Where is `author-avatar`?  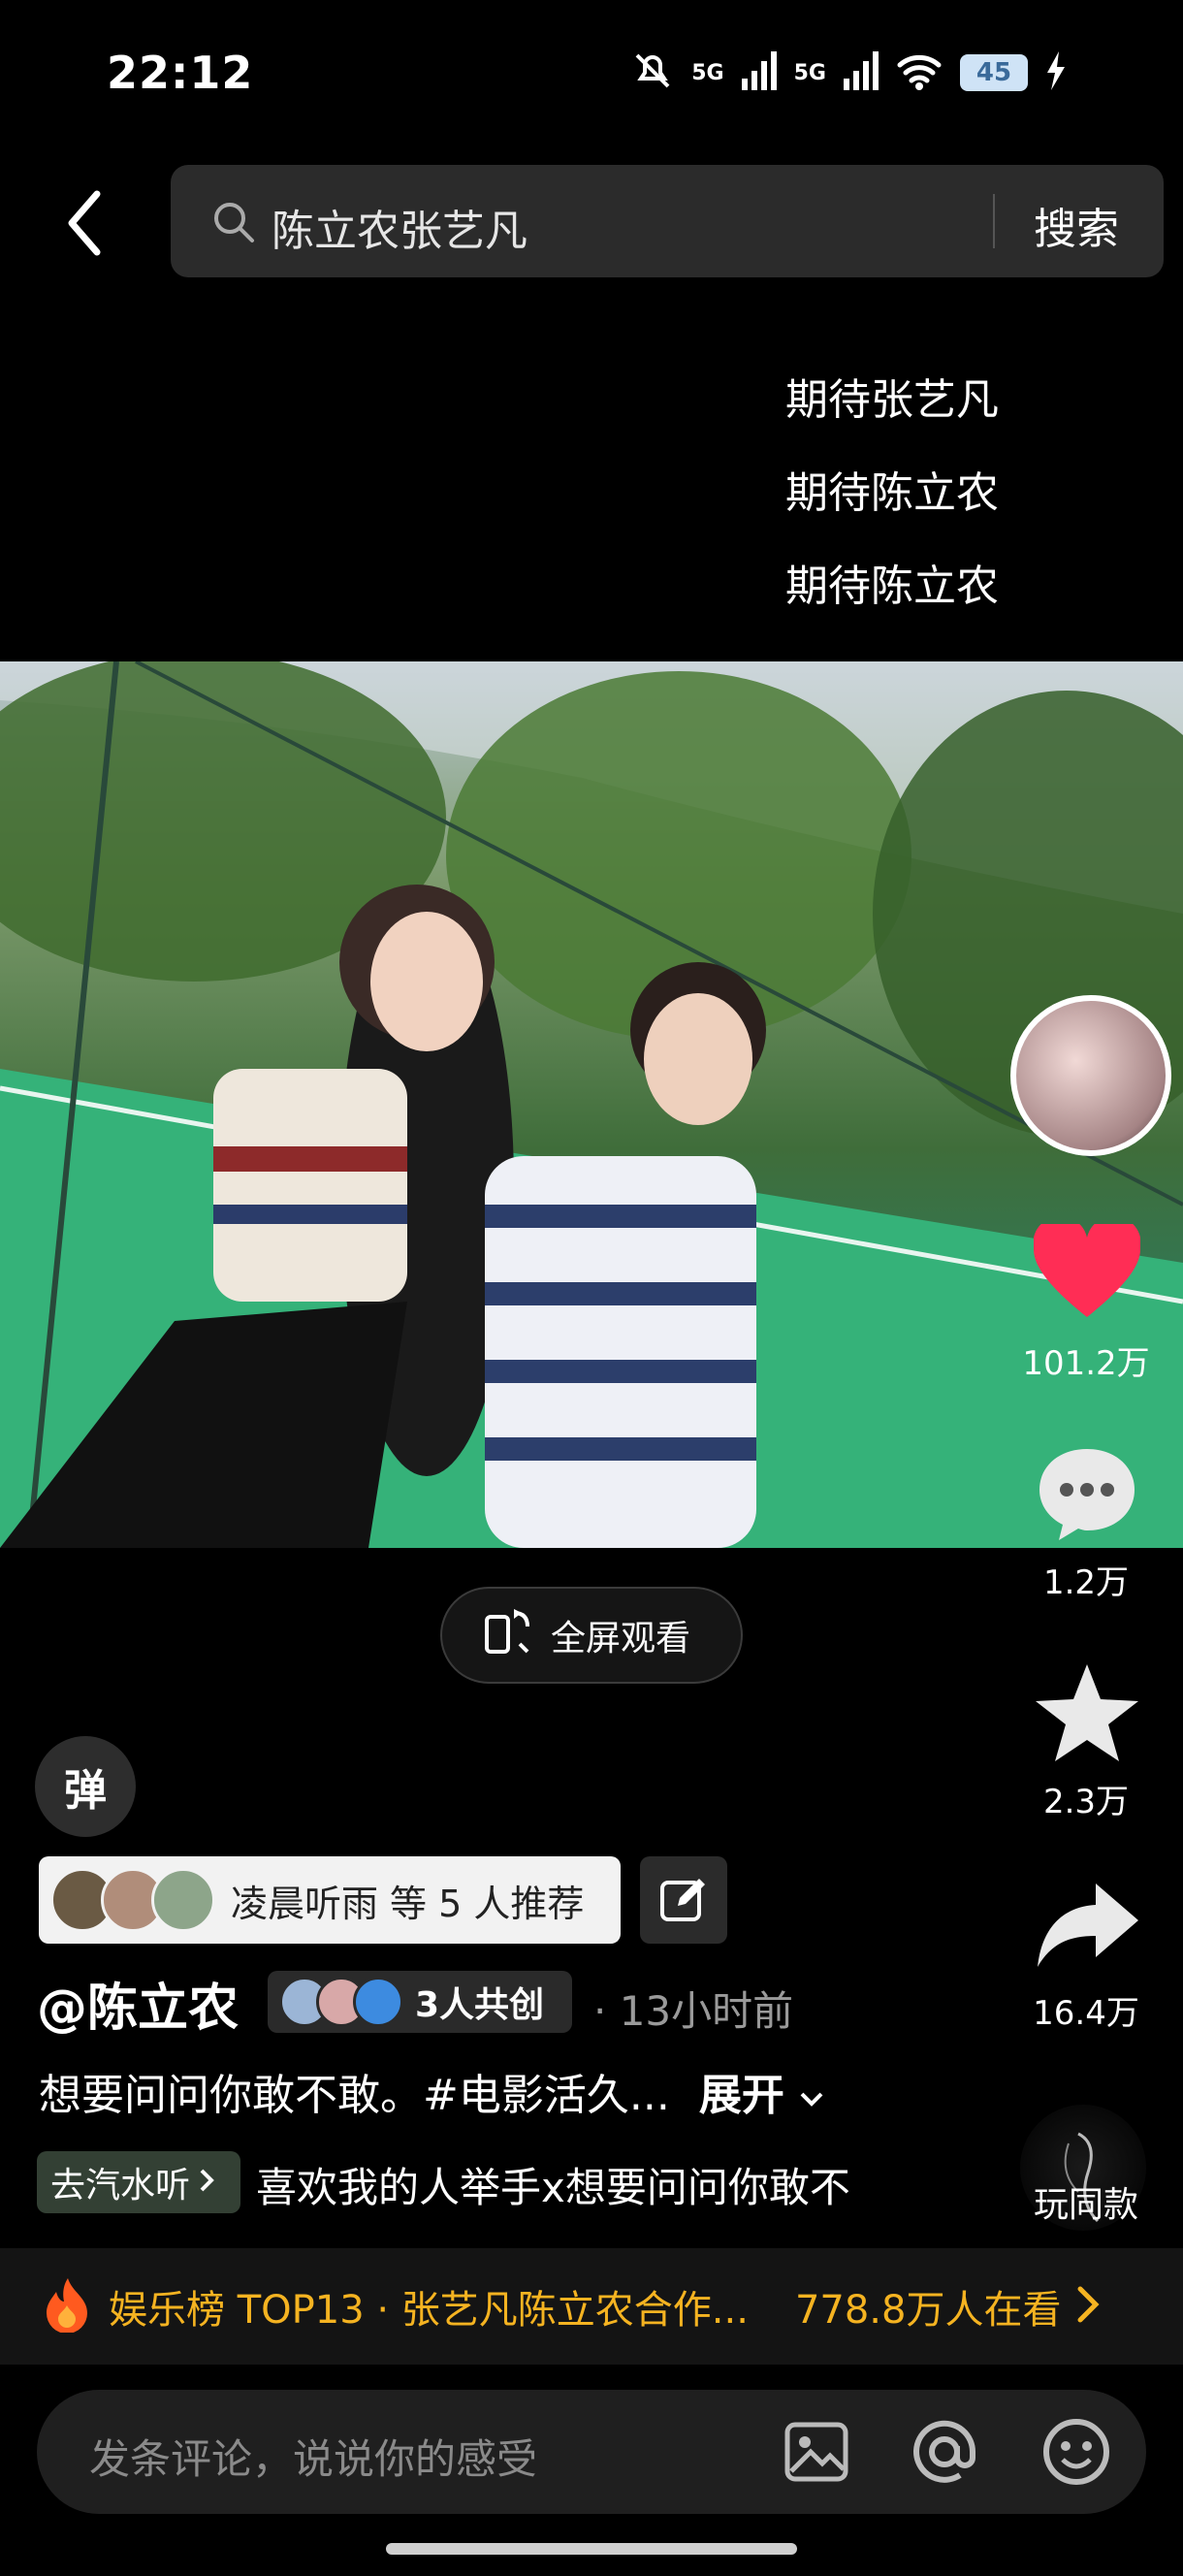
author-avatar is located at coordinates (1090, 1075).